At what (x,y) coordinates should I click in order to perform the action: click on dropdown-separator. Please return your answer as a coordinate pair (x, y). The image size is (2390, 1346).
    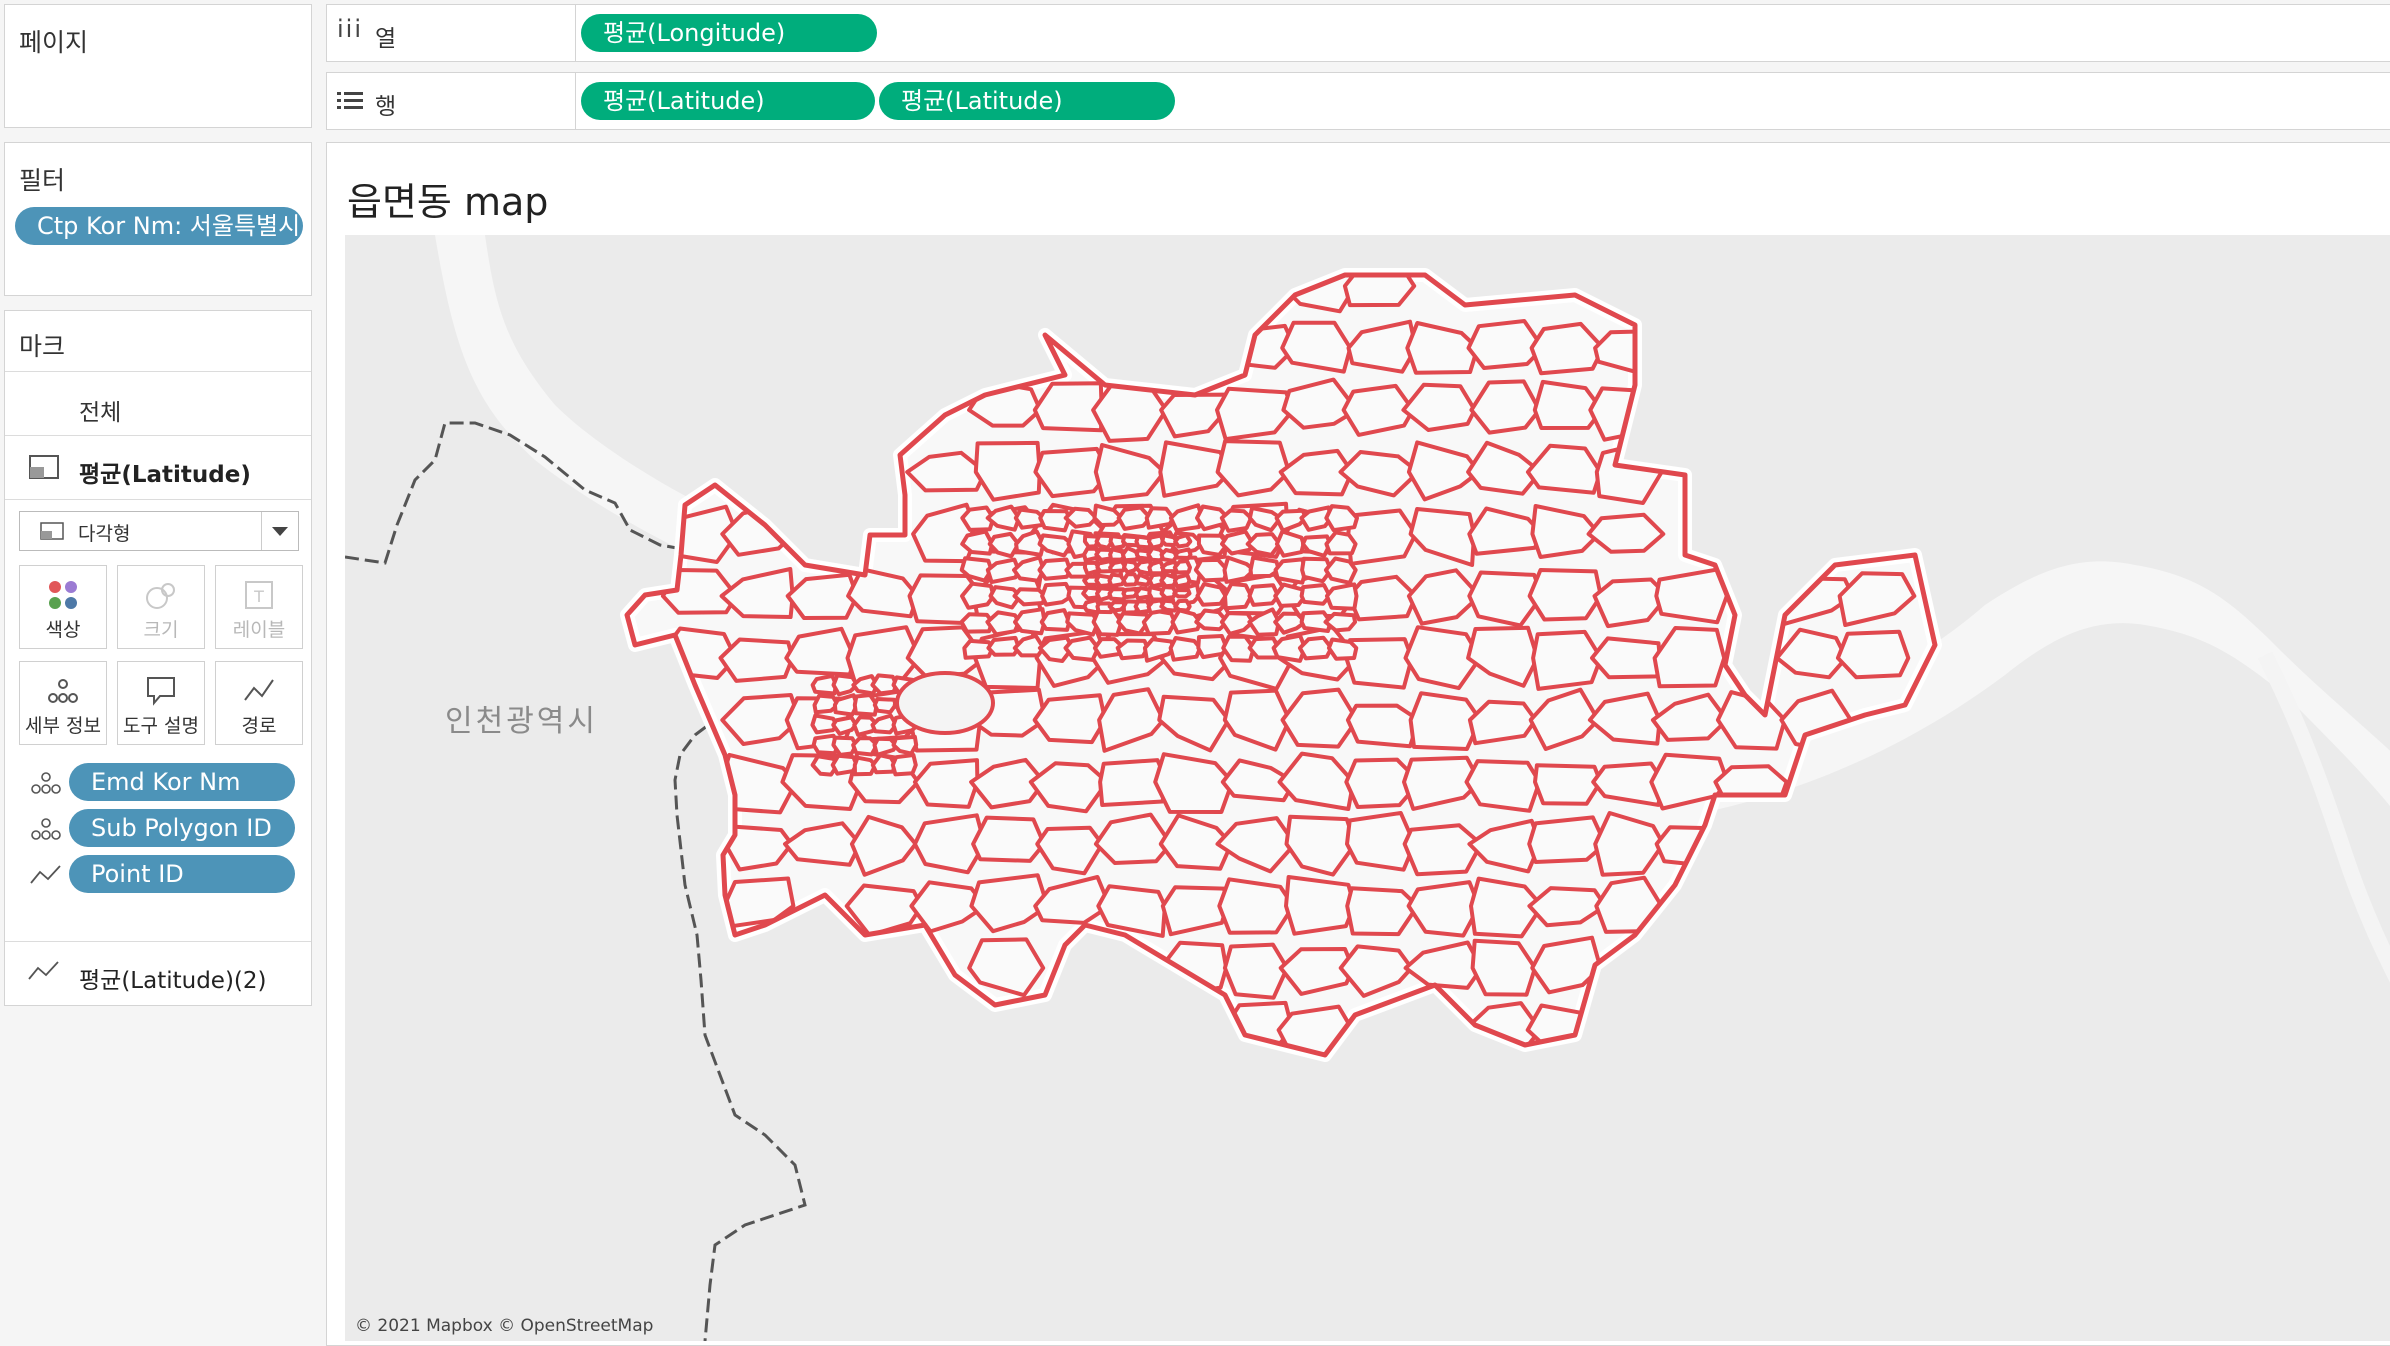
    Looking at the image, I should click on (261, 531).